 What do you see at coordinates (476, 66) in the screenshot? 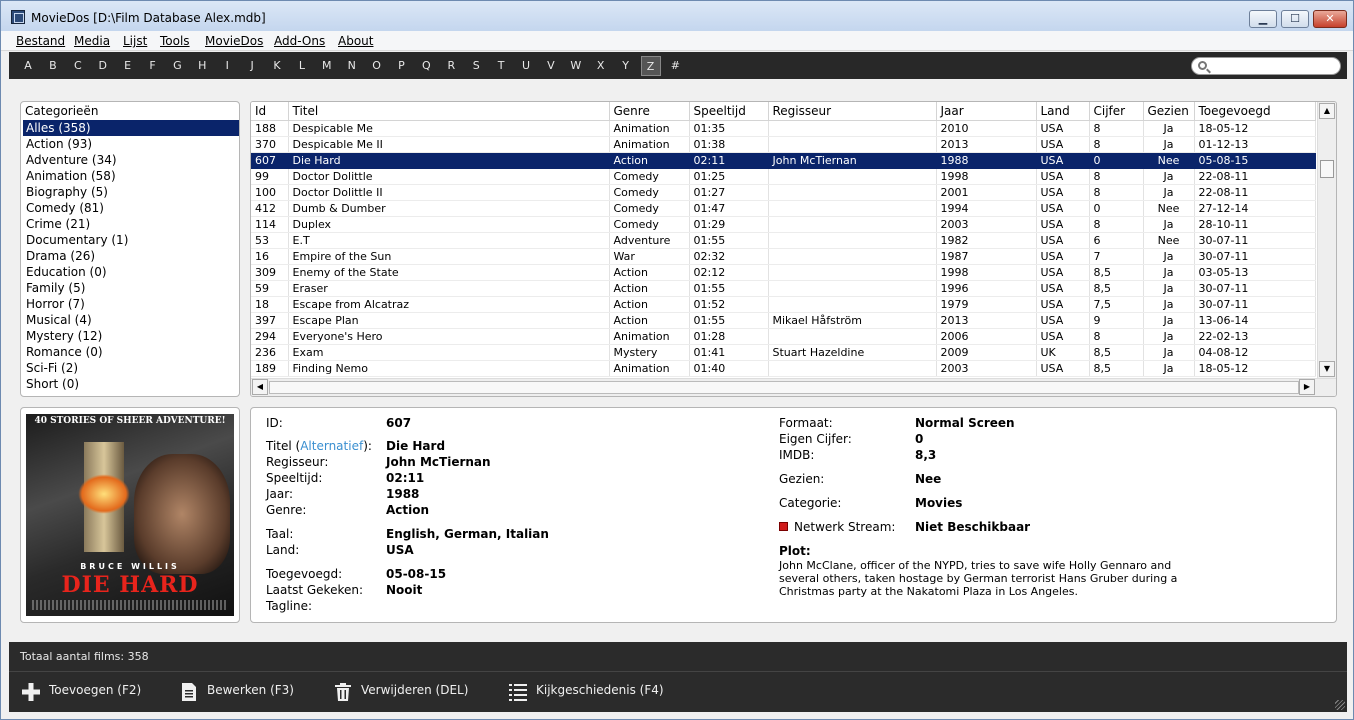
I see `letter-filter-s: S` at bounding box center [476, 66].